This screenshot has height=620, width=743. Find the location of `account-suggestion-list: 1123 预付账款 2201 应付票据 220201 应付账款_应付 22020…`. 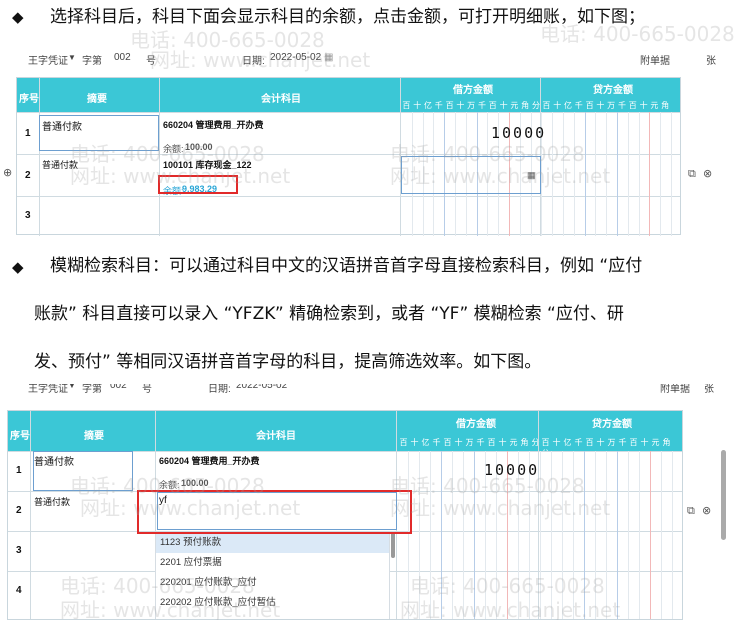

account-suggestion-list: 1123 预付账款 2201 应付票据 220201 应付账款_应付 22020… is located at coordinates (272, 575).